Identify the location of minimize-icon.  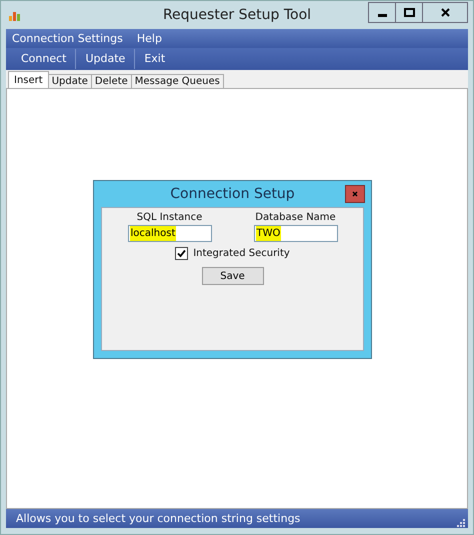
(382, 15).